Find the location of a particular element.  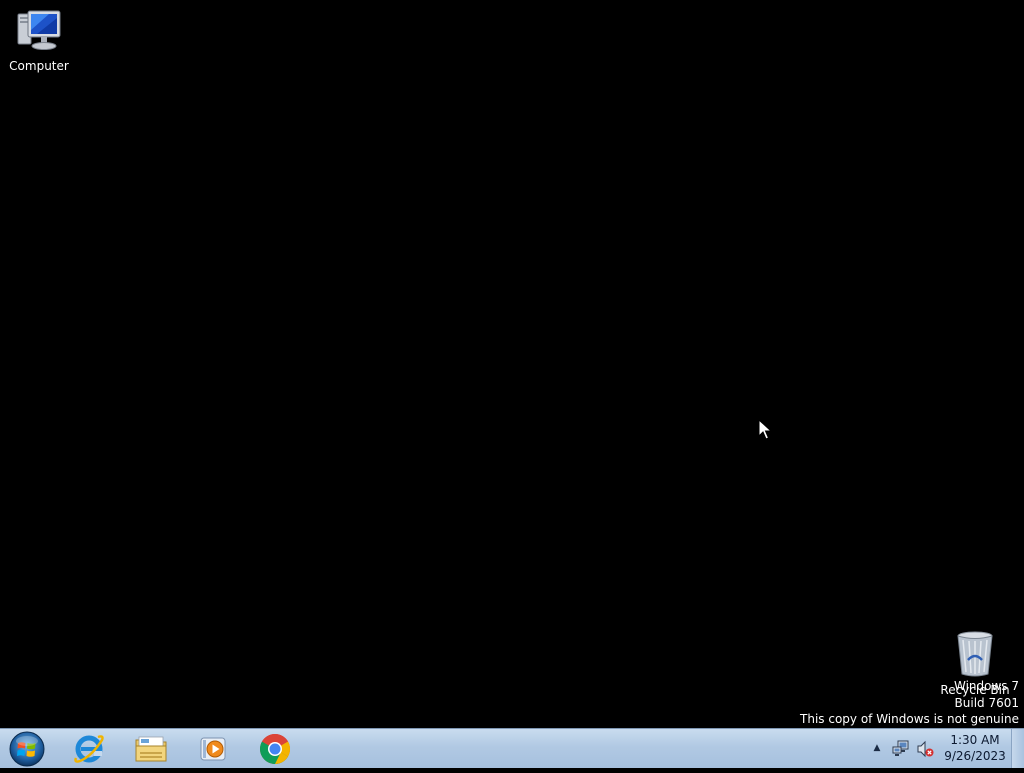

taskbar-internet-explorer-button is located at coordinates (89, 748).